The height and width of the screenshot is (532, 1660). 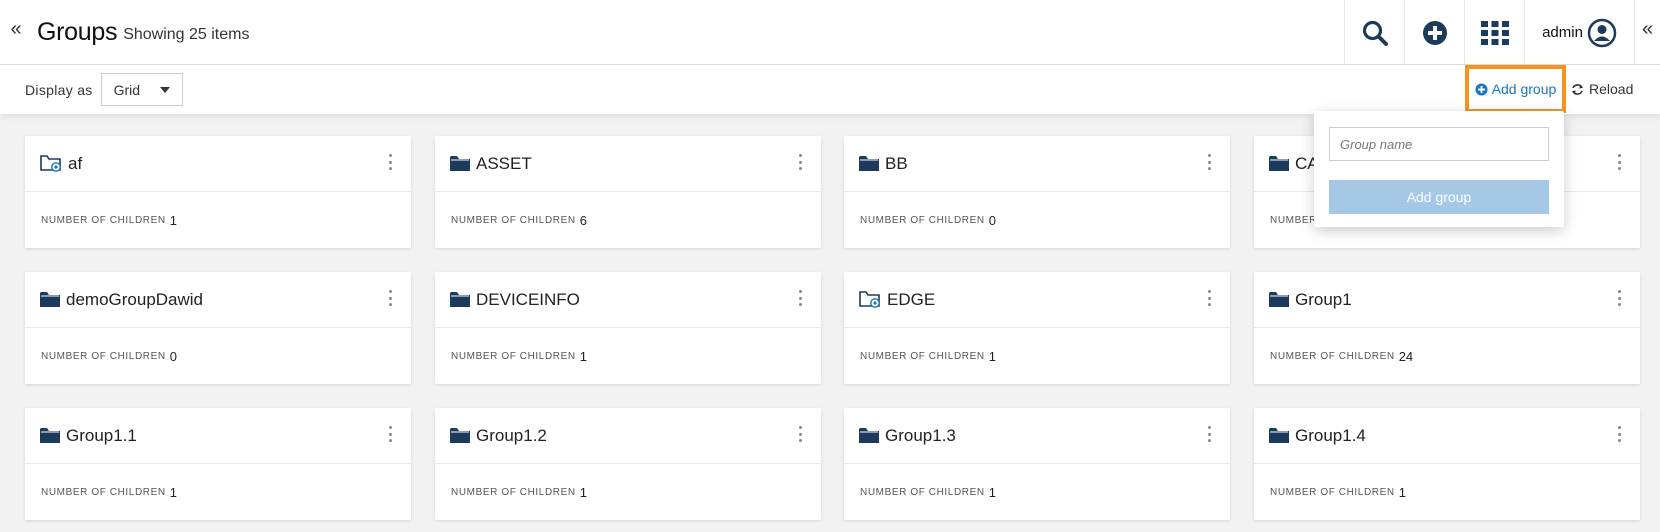 I want to click on group-card-body: NUMBER OF CHILDREN 24, so click(x=1447, y=356).